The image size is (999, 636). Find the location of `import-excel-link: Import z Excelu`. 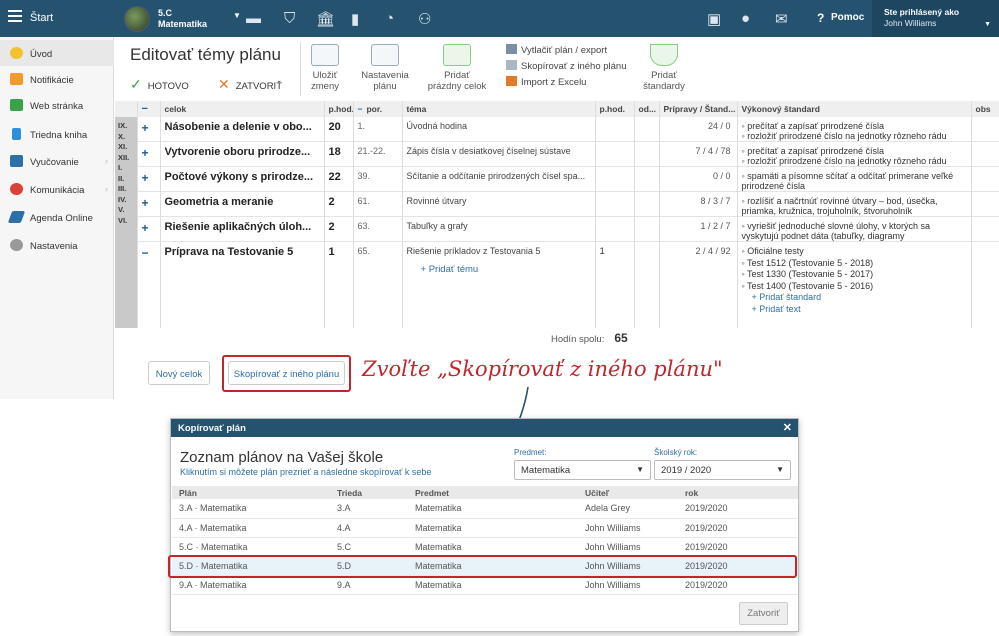

import-excel-link: Import z Excelu is located at coordinates (566, 84).